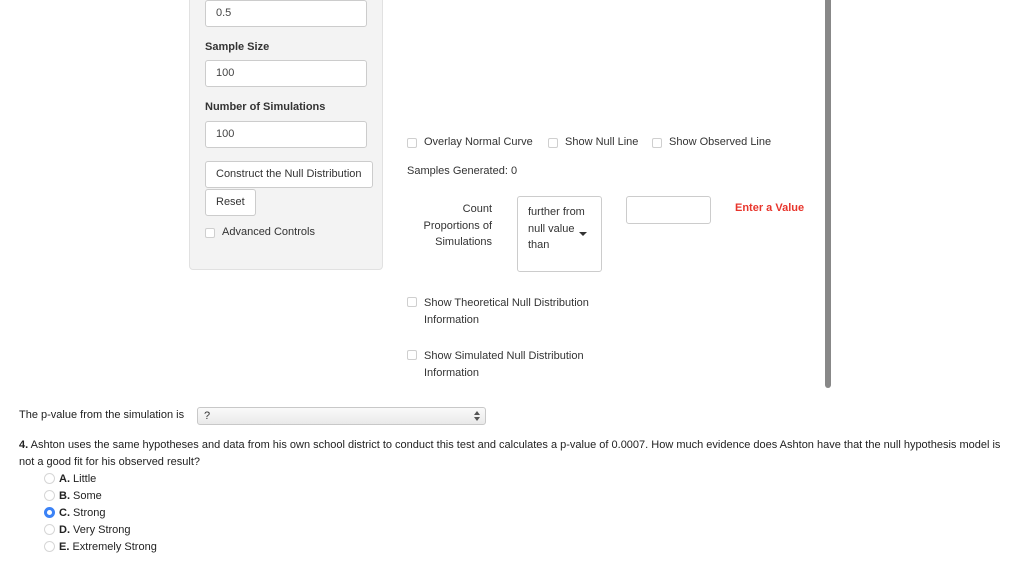  What do you see at coordinates (478, 142) in the screenshot?
I see `overlay-normal-curve-label: Overlay Normal Curve` at bounding box center [478, 142].